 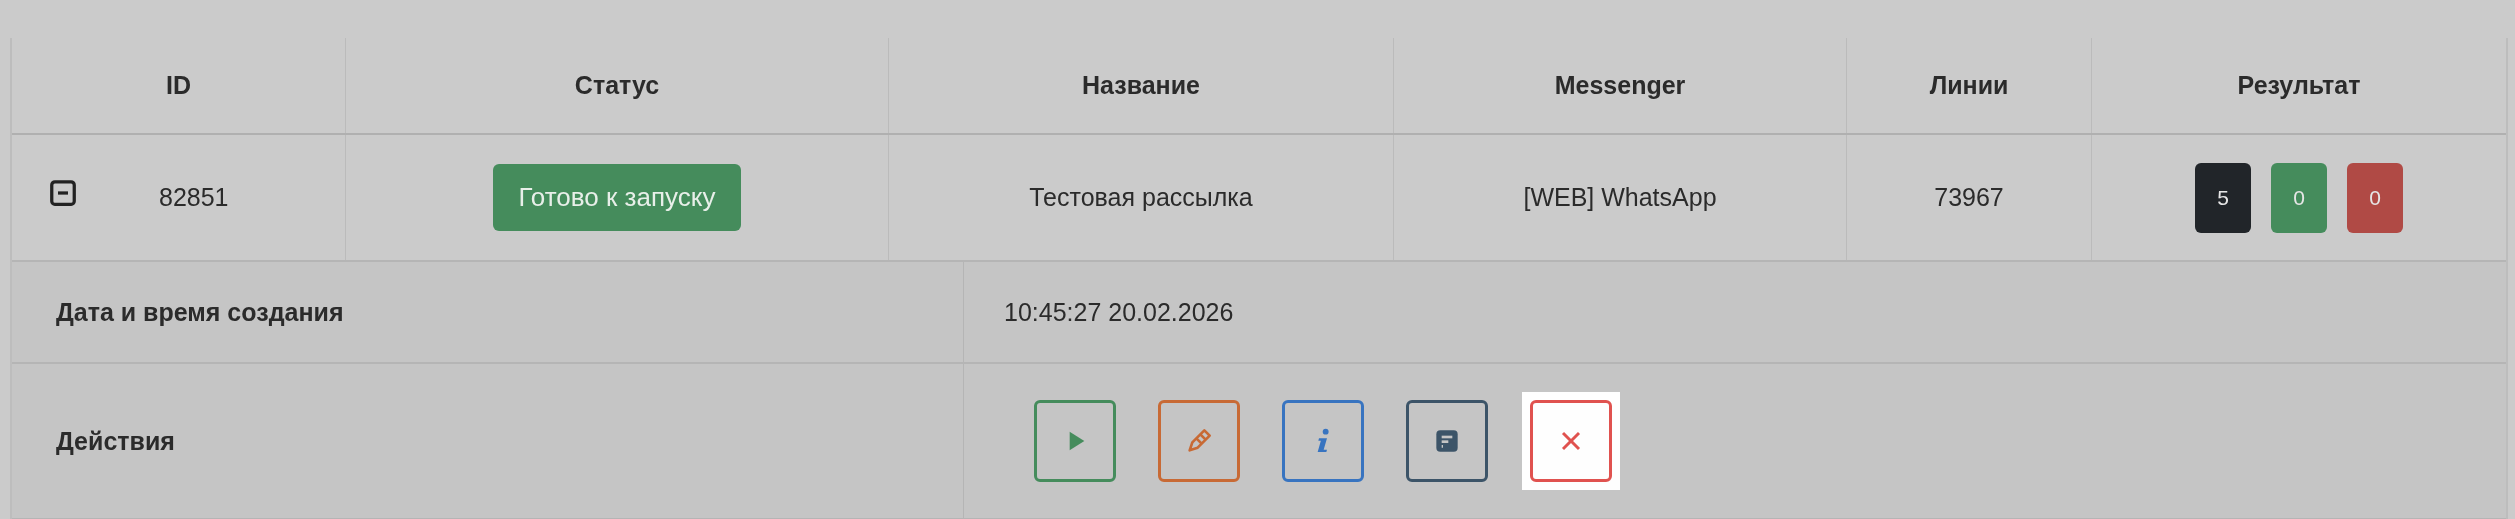 What do you see at coordinates (1141, 85) in the screenshot?
I see `column-header: Название` at bounding box center [1141, 85].